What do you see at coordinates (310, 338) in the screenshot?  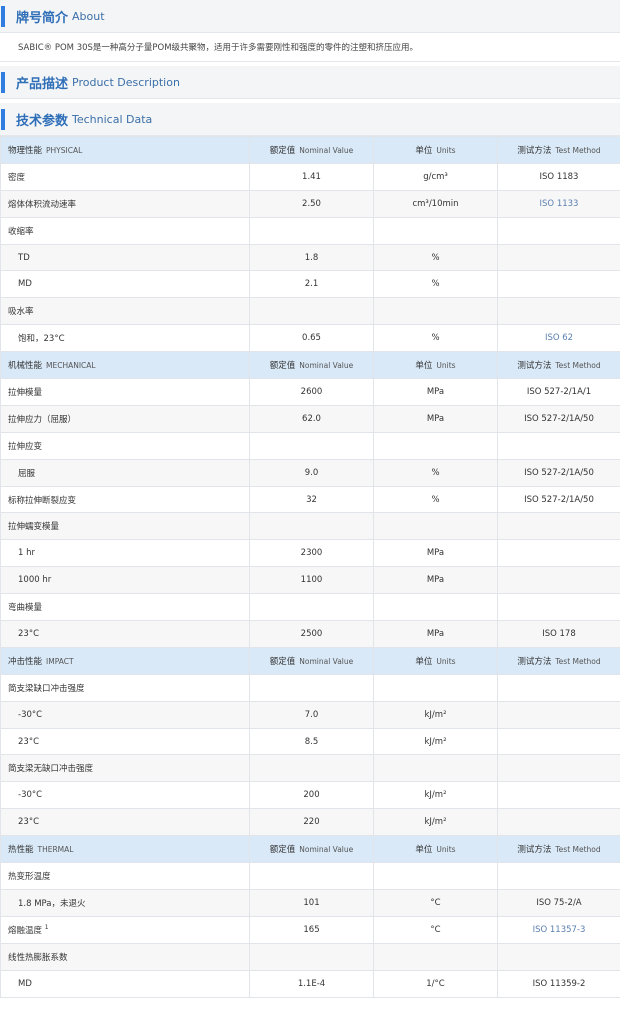 I see `table-row: 饱和，23°C 0.65% ISO 62` at bounding box center [310, 338].